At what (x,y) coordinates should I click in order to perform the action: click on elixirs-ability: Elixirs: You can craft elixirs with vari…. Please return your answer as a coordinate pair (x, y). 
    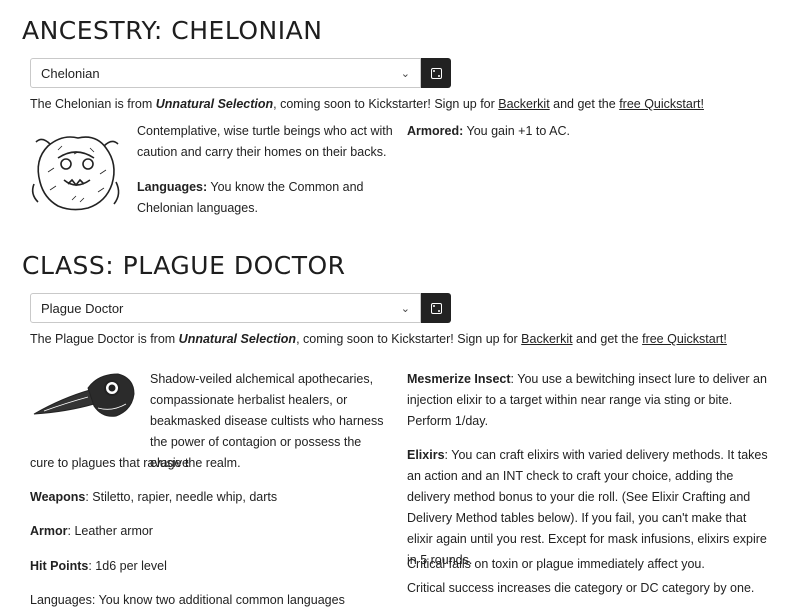
    Looking at the image, I should click on (589, 508).